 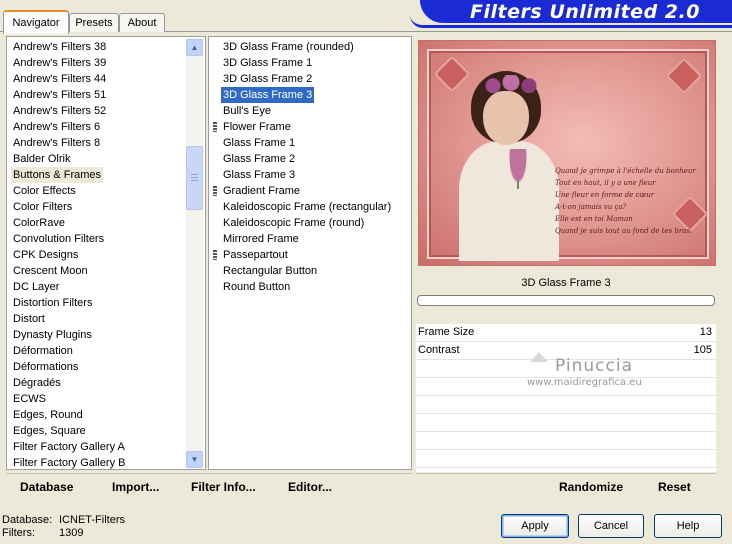 What do you see at coordinates (261, 191) in the screenshot?
I see `filter-item: Gradient Frame` at bounding box center [261, 191].